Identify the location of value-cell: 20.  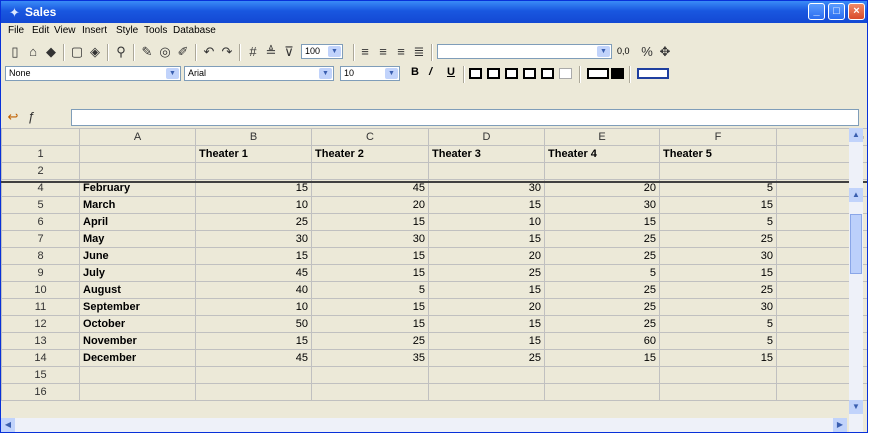
(486, 256).